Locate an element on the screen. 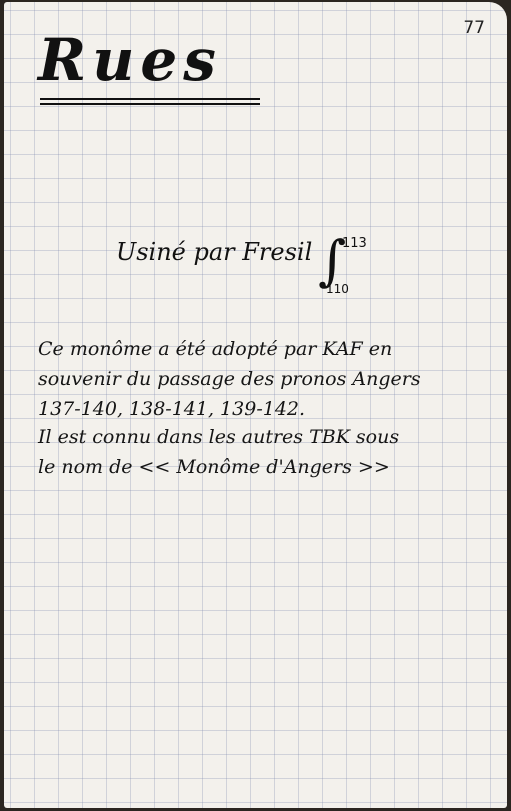  subtitle: Usiné par Fresil is located at coordinates (214, 252).